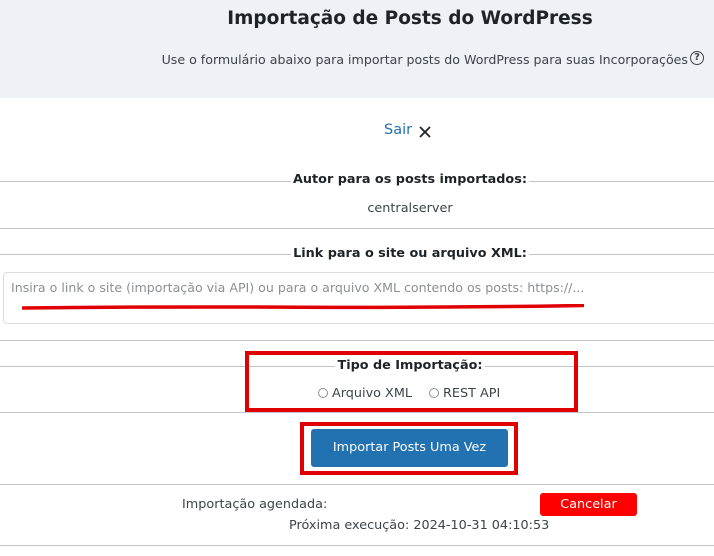  I want to click on next-run-text: Próxima execução: 2024-10-31 04:10:53, so click(419, 525).